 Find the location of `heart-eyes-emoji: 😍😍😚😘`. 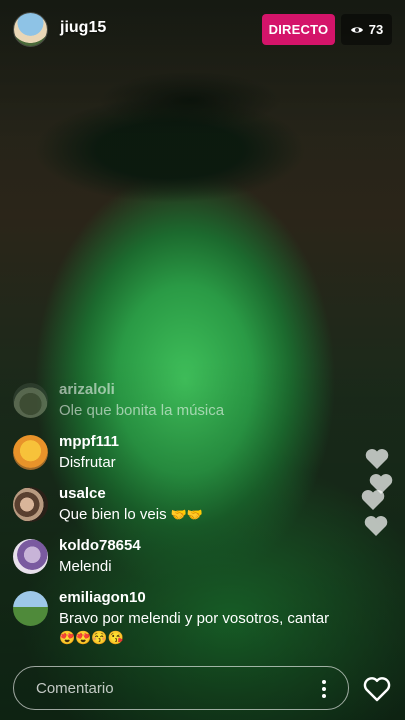

heart-eyes-emoji: 😍😍😚😘 is located at coordinates (91, 637).